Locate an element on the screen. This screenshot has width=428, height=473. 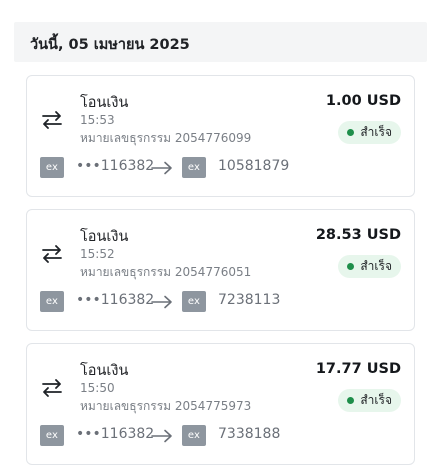
to-account: 7238113 is located at coordinates (249, 300).